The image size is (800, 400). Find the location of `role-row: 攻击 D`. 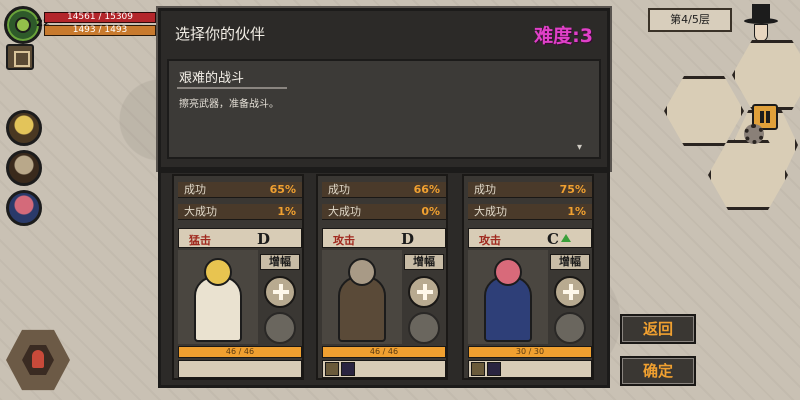

role-row: 攻击 D is located at coordinates (384, 238).